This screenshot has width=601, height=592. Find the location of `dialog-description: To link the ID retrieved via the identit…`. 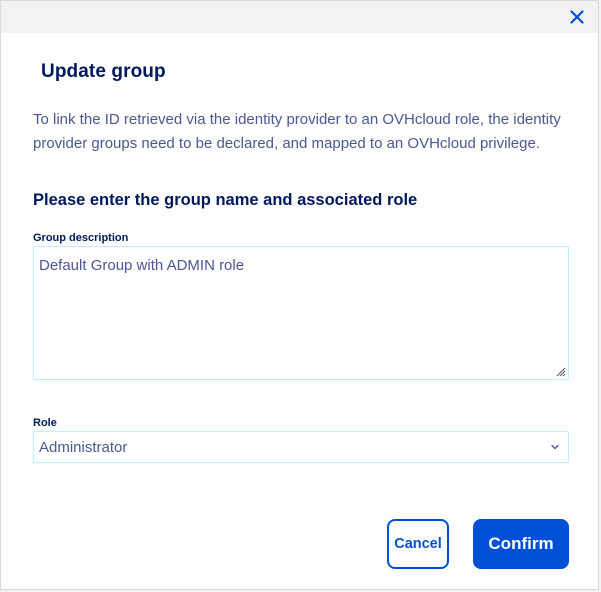

dialog-description: To link the ID retrieved via the identit… is located at coordinates (297, 131).